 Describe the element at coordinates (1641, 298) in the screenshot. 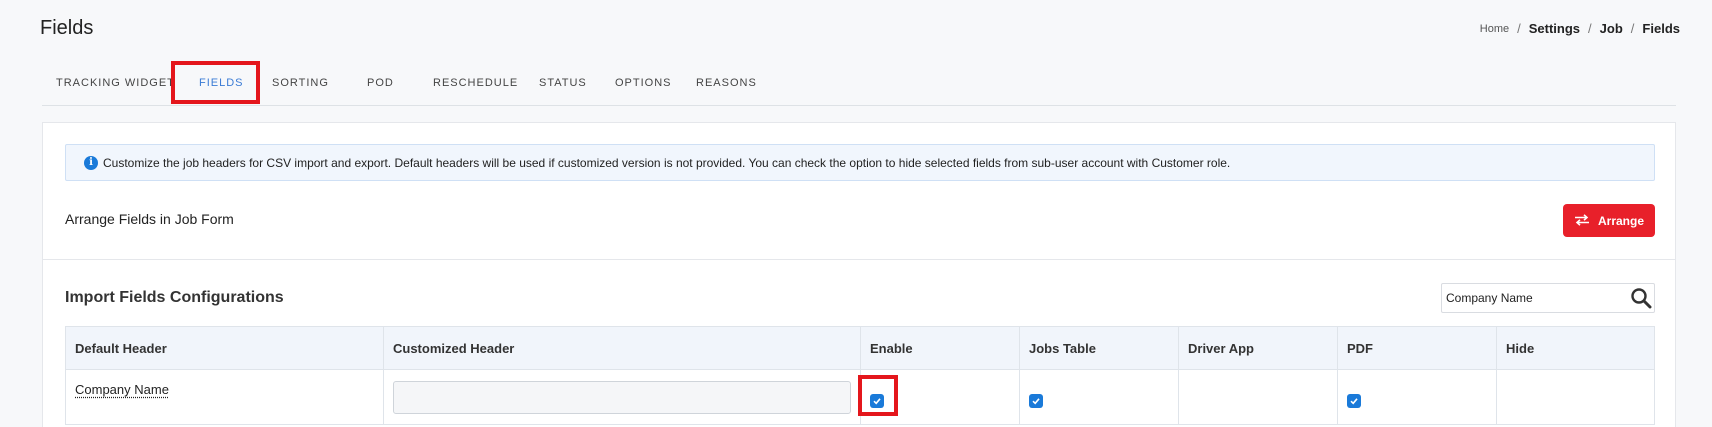

I see `search-icon` at that location.